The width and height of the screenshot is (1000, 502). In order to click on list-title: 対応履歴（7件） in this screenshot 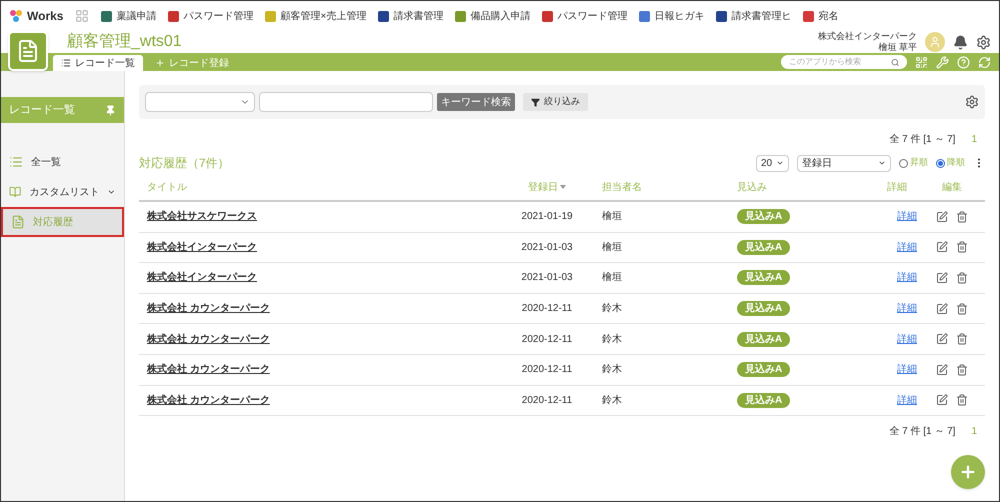, I will do `click(184, 163)`.